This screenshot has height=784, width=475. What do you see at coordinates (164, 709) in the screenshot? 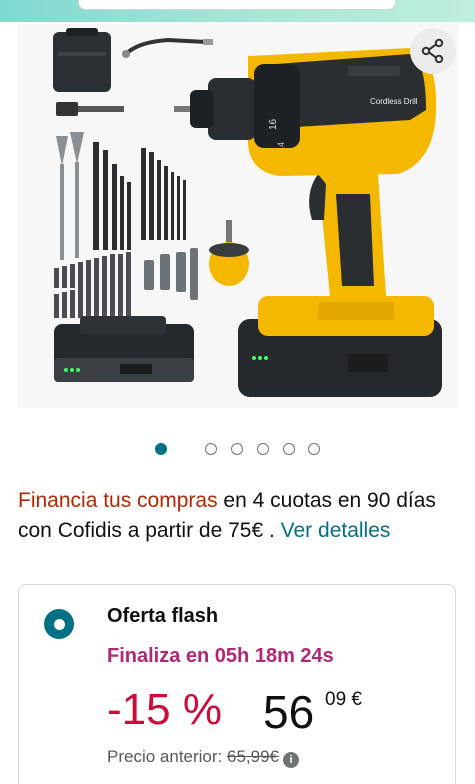
I see `discount-percentage: -15 %` at bounding box center [164, 709].